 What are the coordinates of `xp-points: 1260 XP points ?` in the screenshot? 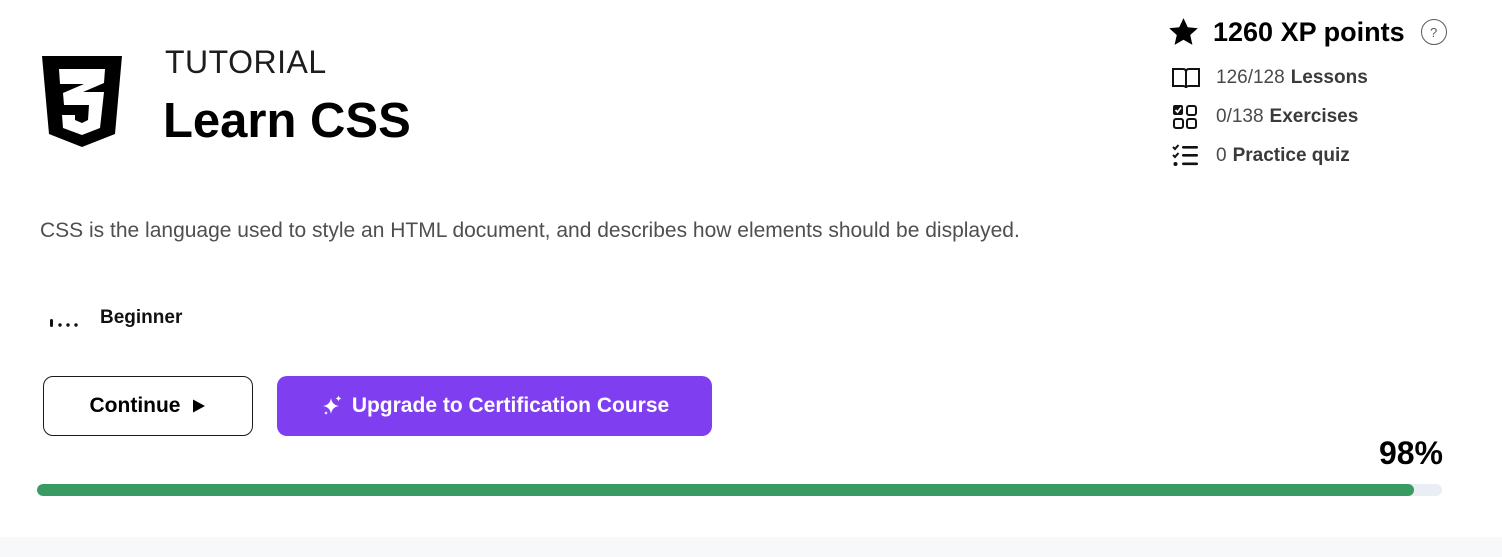 It's located at (1307, 32).